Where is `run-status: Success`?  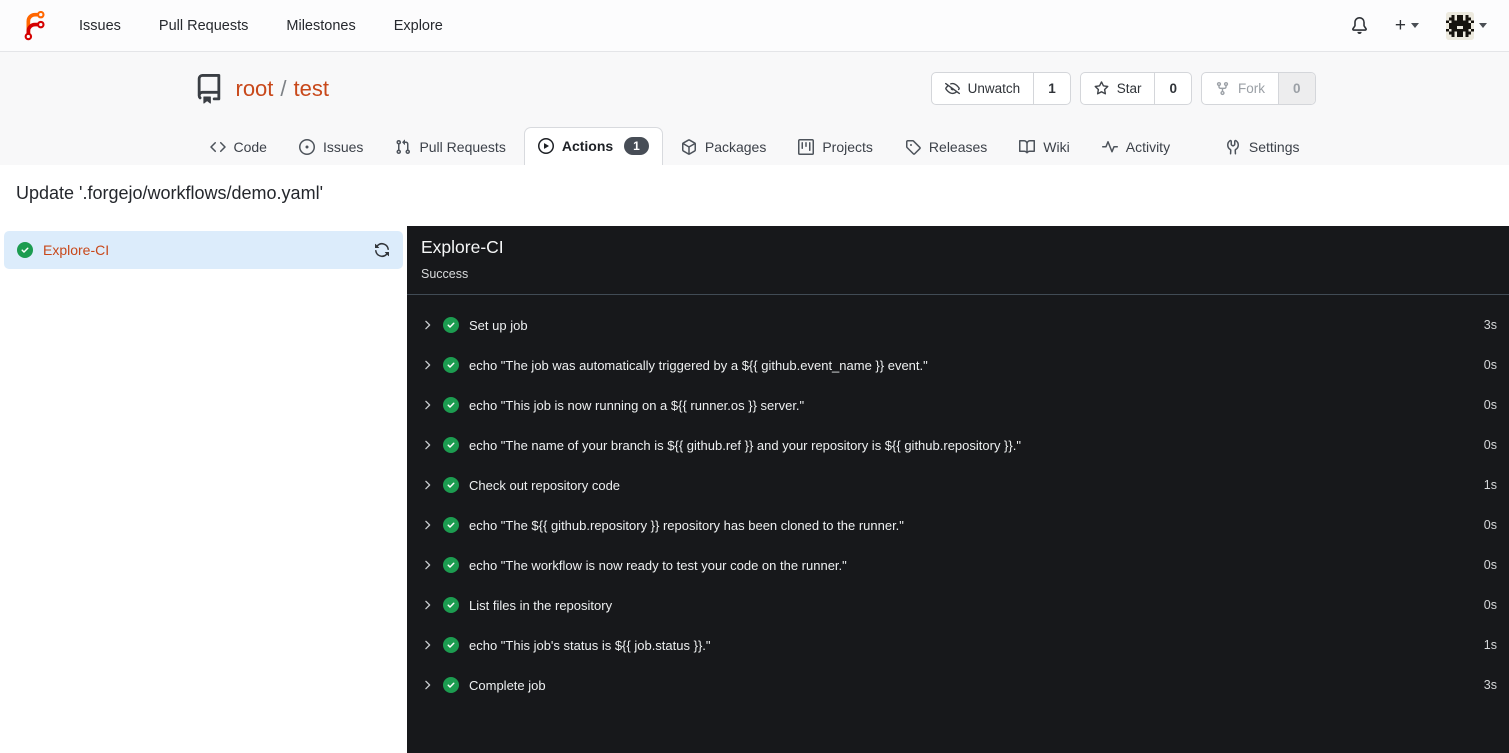 run-status: Success is located at coordinates (445, 274).